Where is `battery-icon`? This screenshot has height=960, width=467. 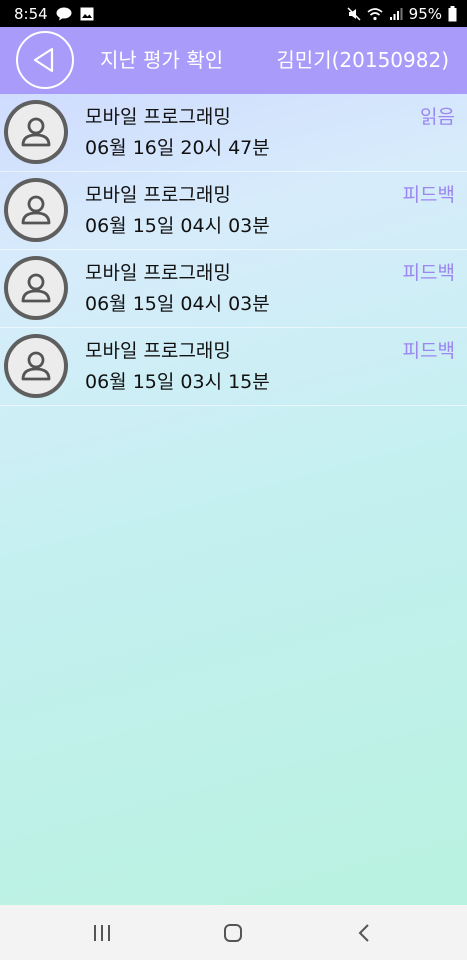
battery-icon is located at coordinates (452, 13).